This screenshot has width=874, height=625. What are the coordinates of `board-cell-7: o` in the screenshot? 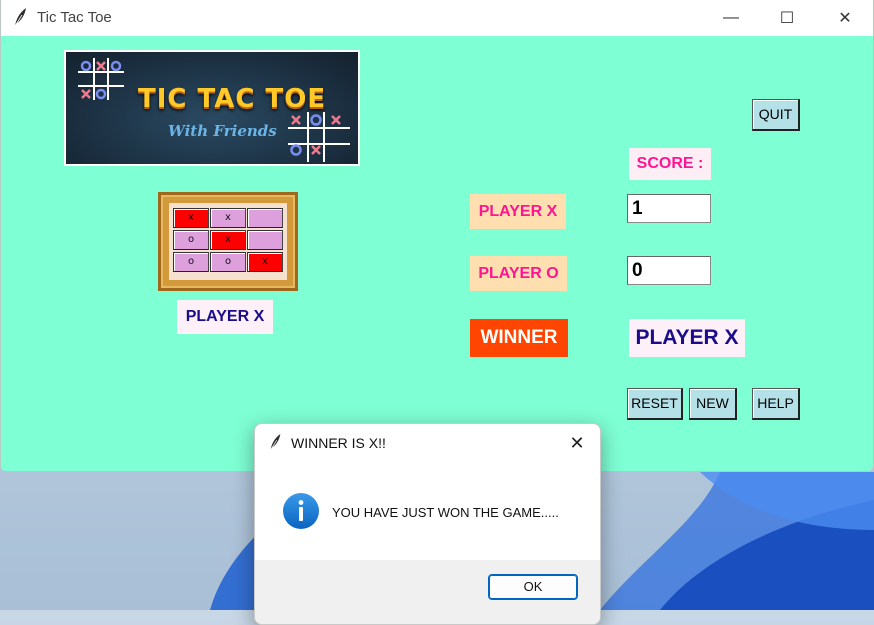 It's located at (191, 262).